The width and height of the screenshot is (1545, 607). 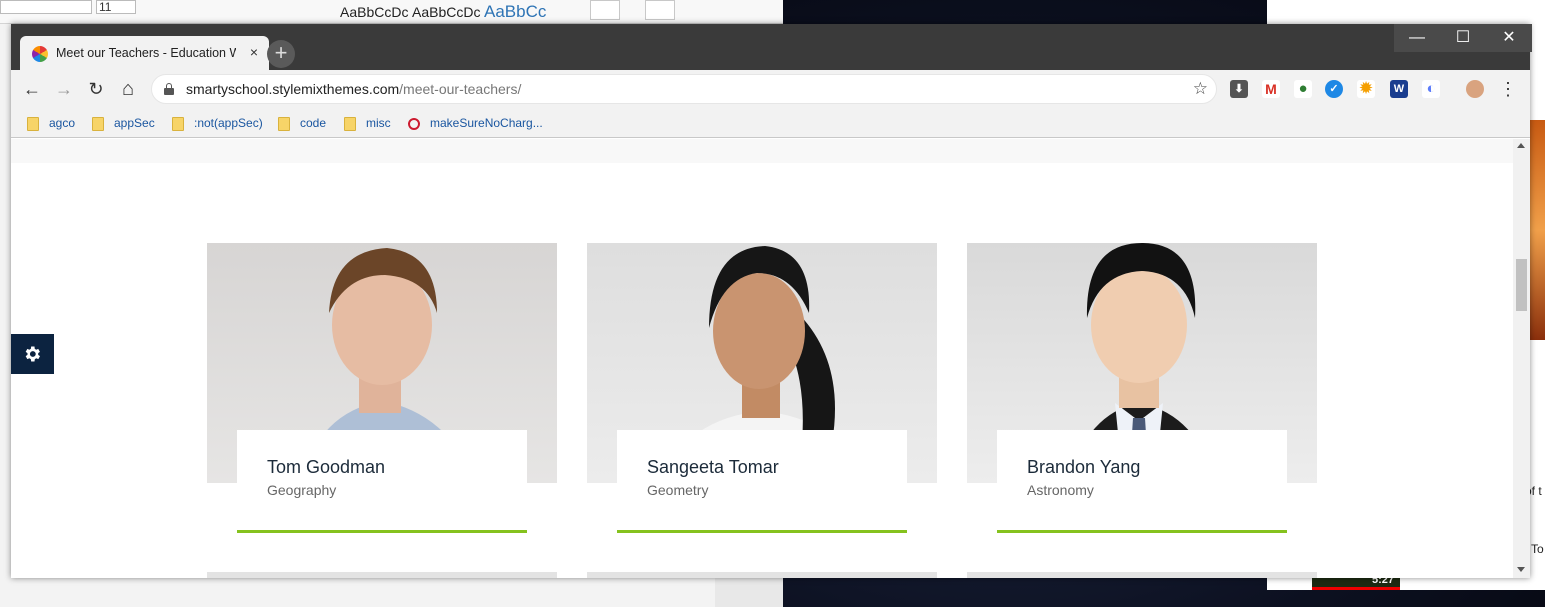 I want to click on font-name-box, so click(x=46, y=7).